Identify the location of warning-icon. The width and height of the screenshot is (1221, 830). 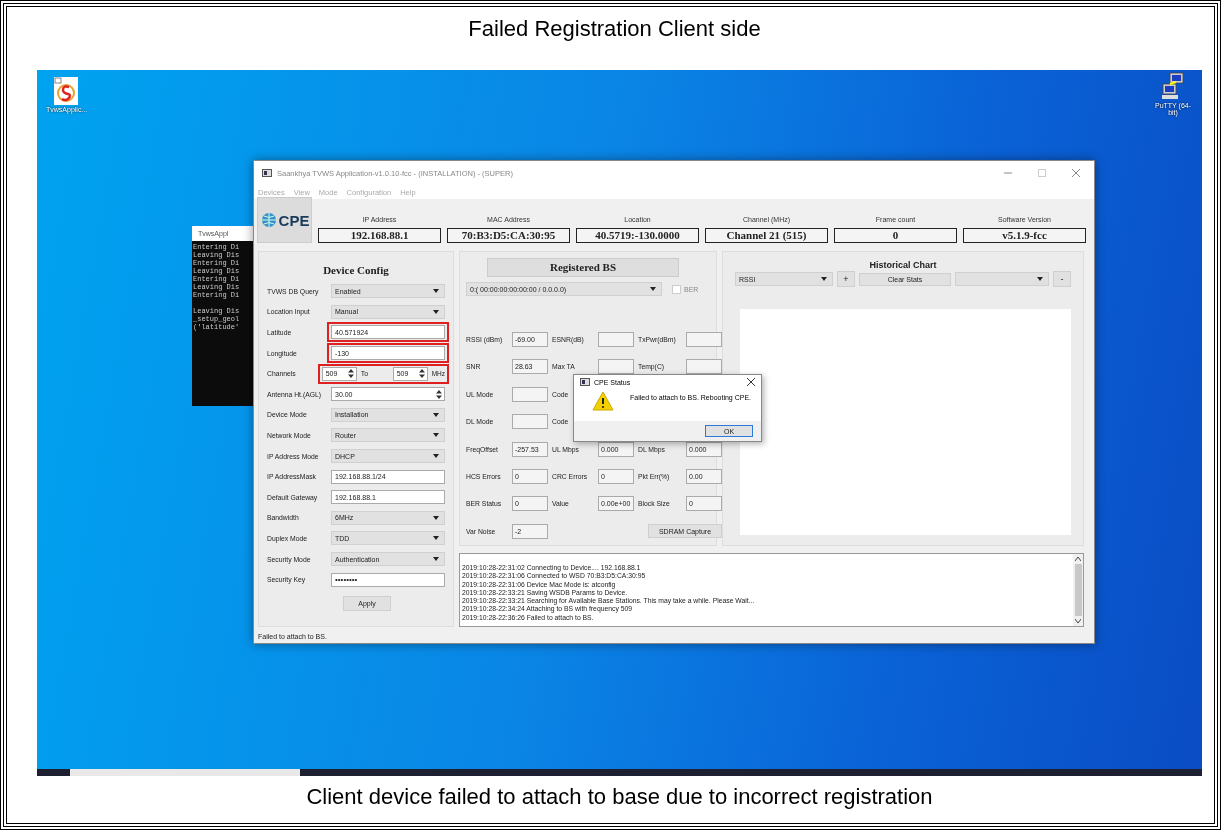
(603, 401).